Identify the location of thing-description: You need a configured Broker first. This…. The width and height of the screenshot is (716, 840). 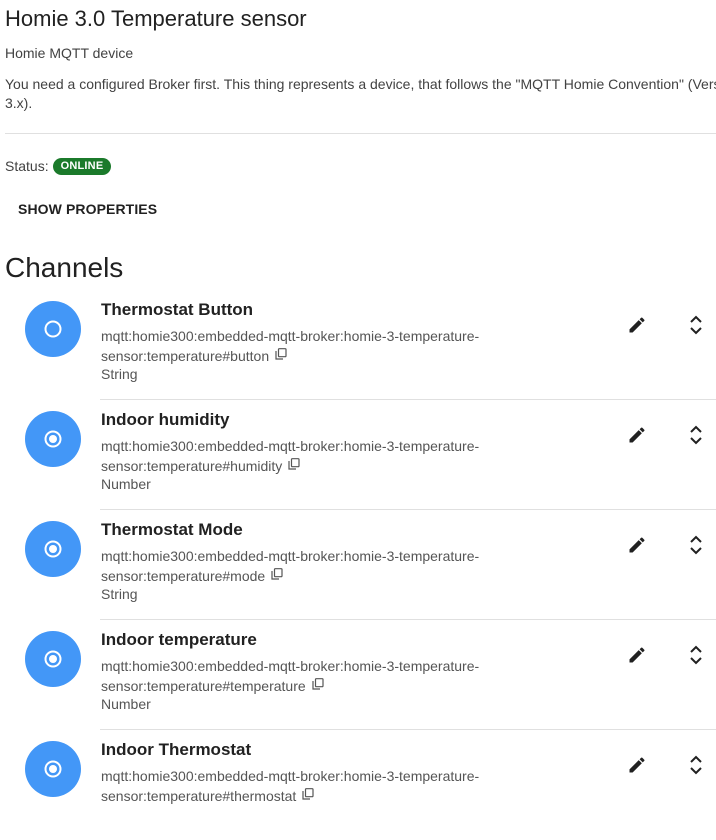
(360, 93).